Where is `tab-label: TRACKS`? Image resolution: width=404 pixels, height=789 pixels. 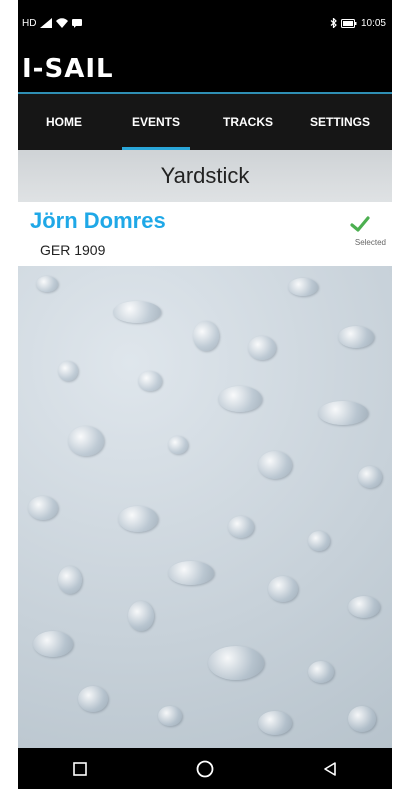 tab-label: TRACKS is located at coordinates (248, 122).